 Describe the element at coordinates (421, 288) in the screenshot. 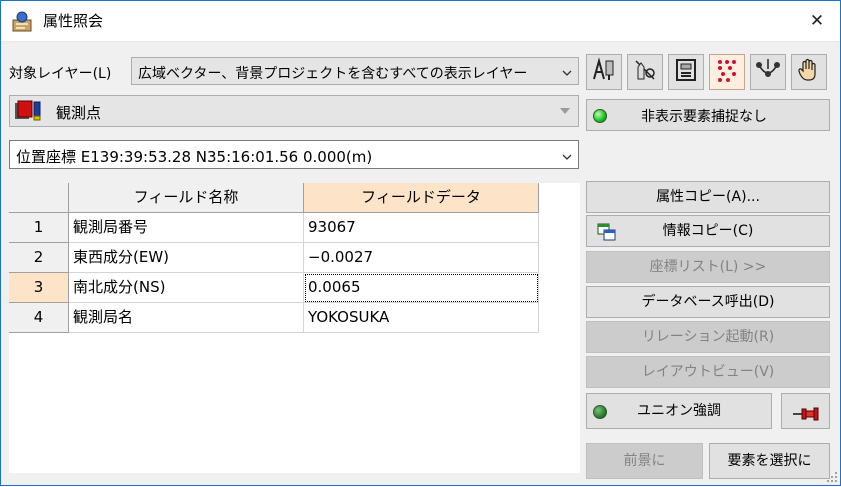

I see `field-data-cell-focused: 0.0065` at that location.